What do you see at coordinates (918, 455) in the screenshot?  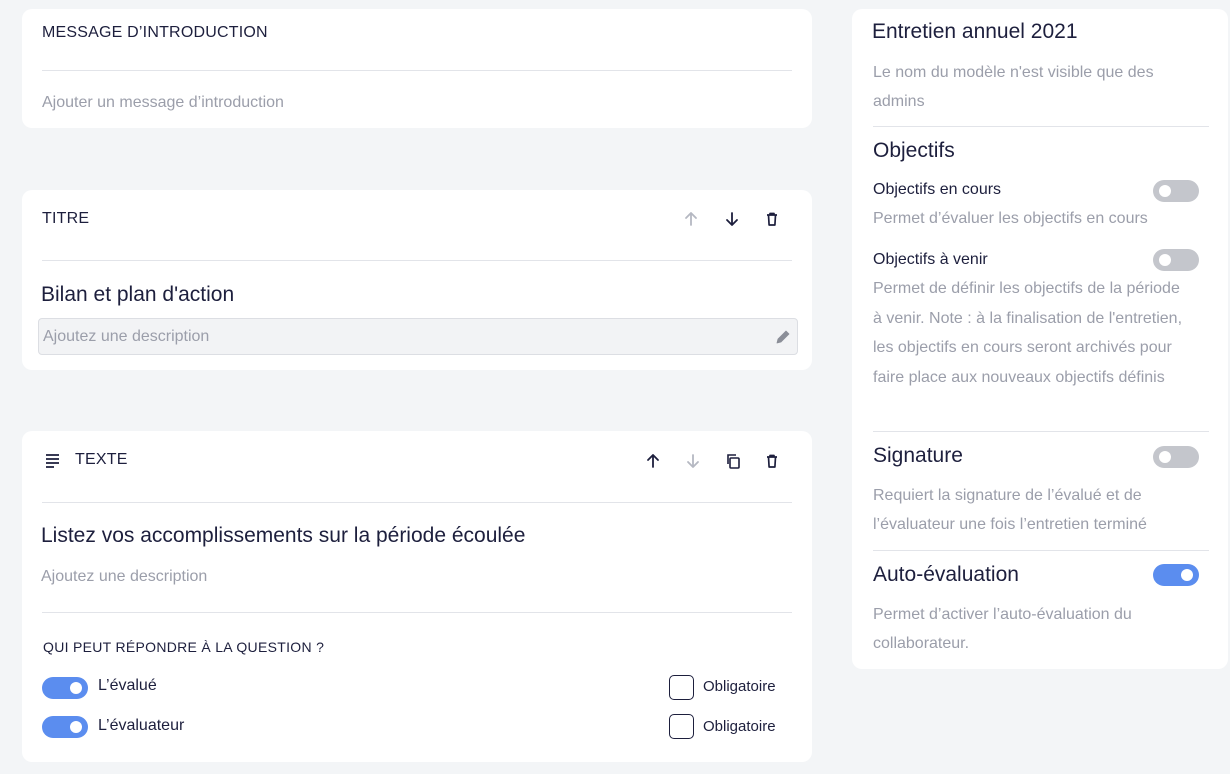 I see `signature-heading: Signature` at bounding box center [918, 455].